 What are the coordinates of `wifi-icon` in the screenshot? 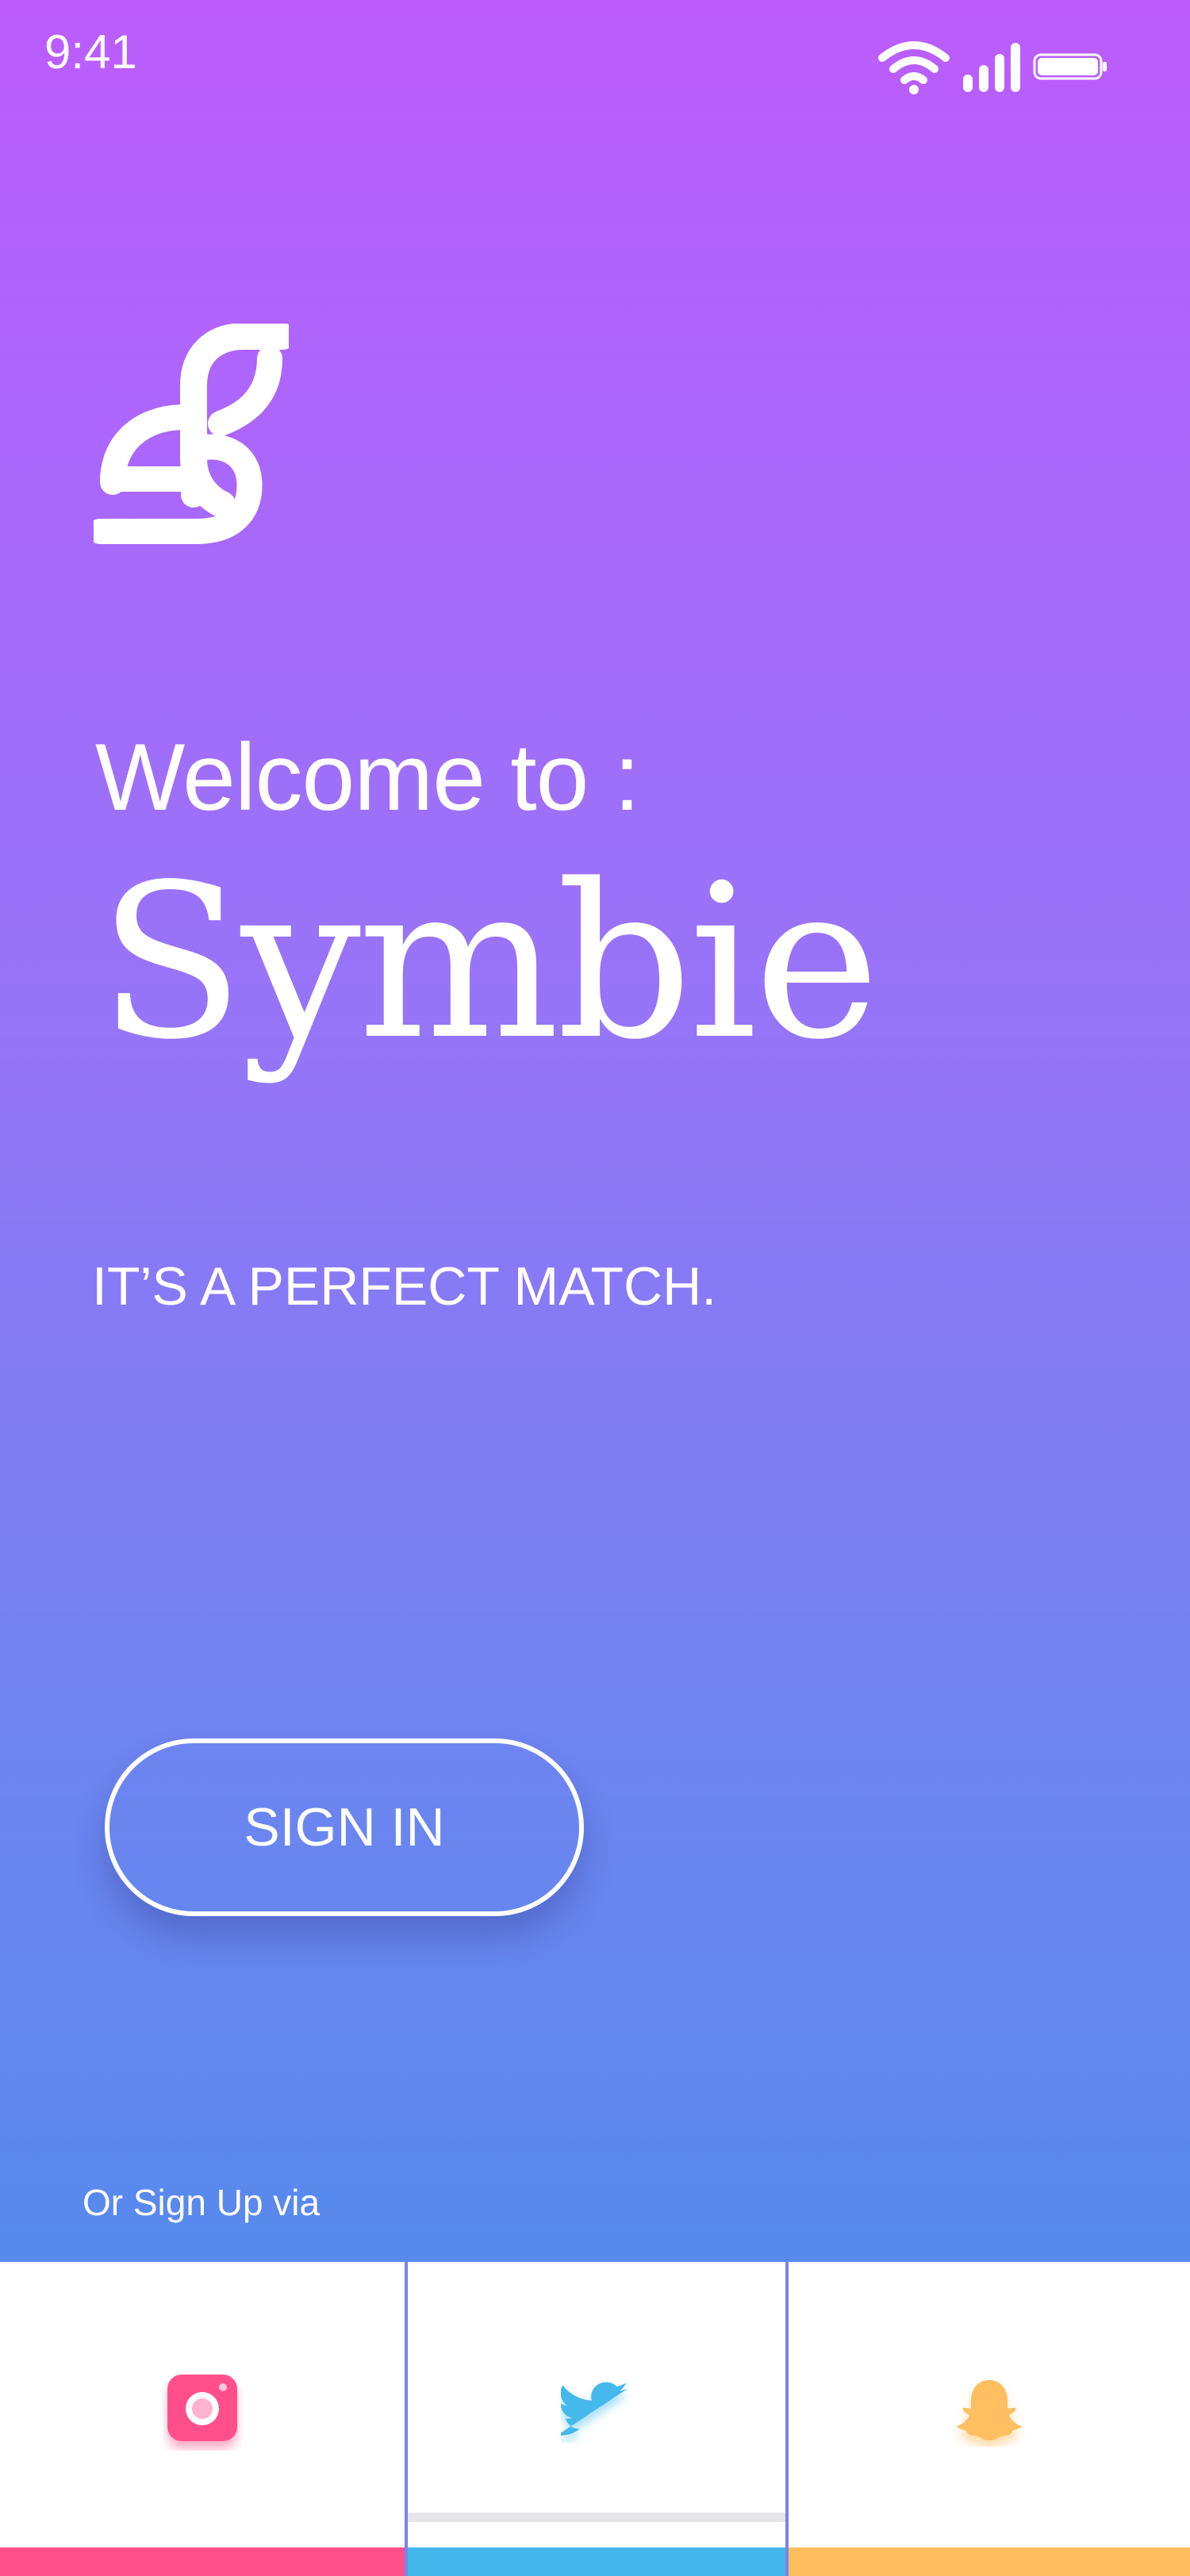 It's located at (913, 67).